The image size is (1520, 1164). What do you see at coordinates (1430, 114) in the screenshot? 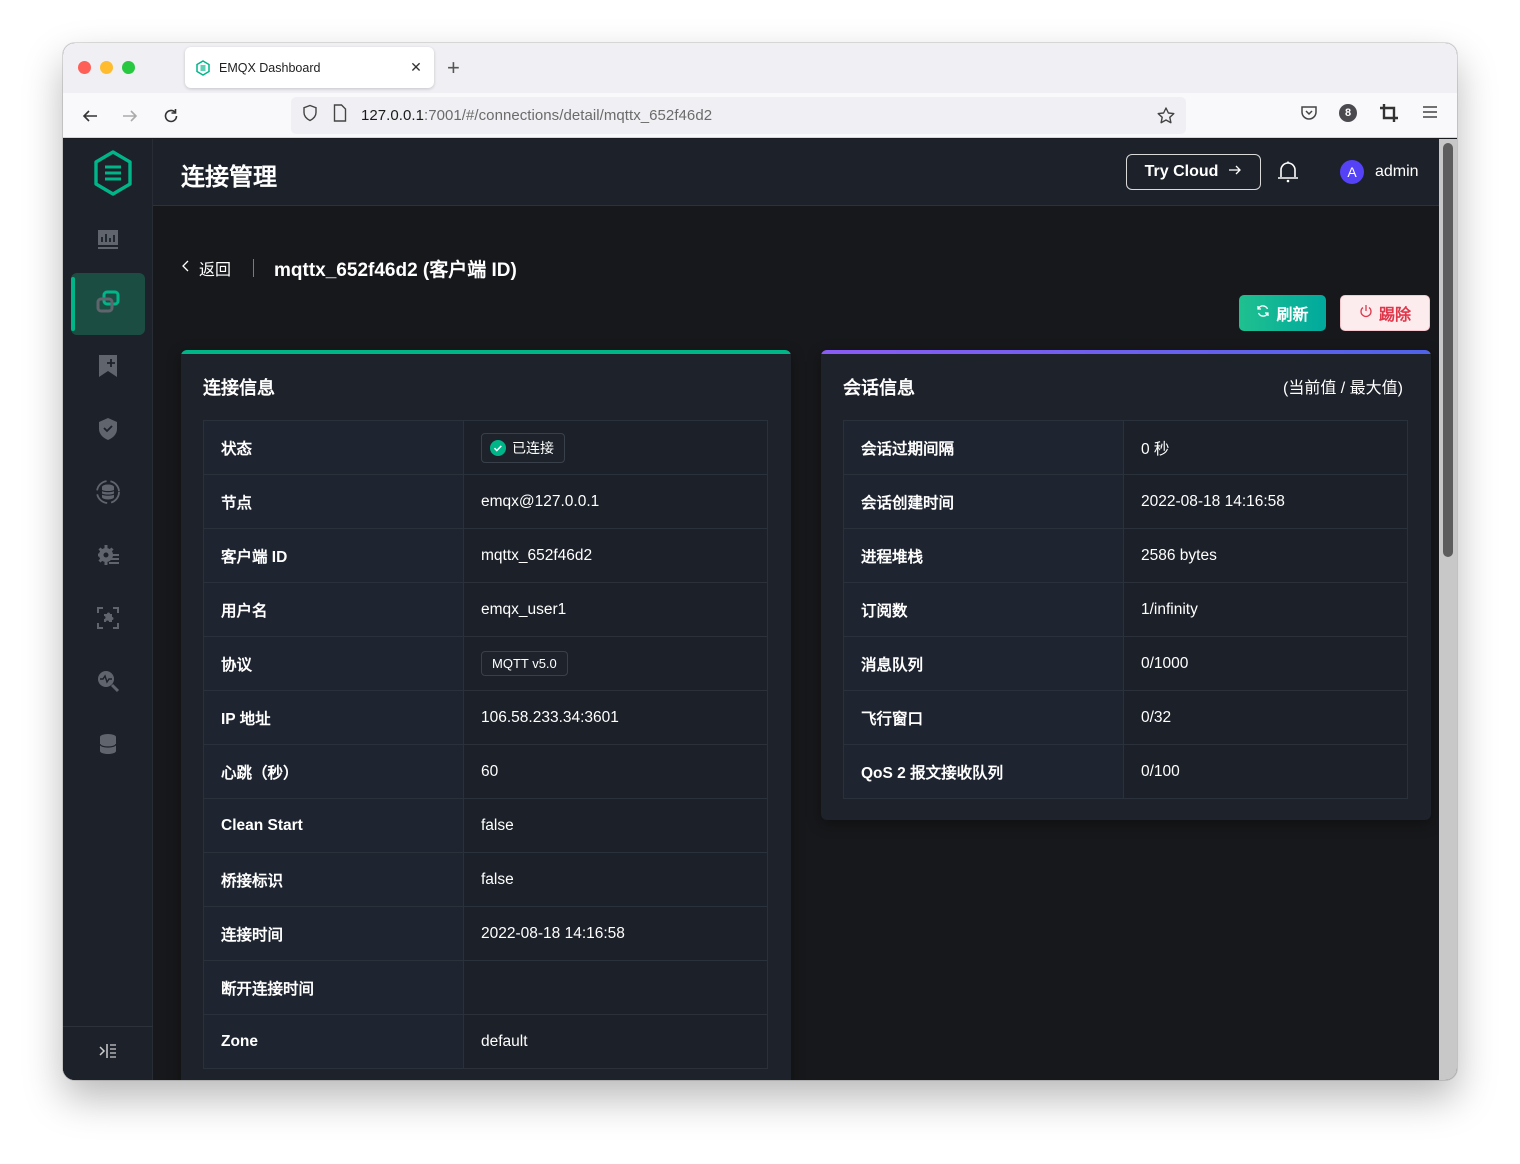
I see `menu-icon` at bounding box center [1430, 114].